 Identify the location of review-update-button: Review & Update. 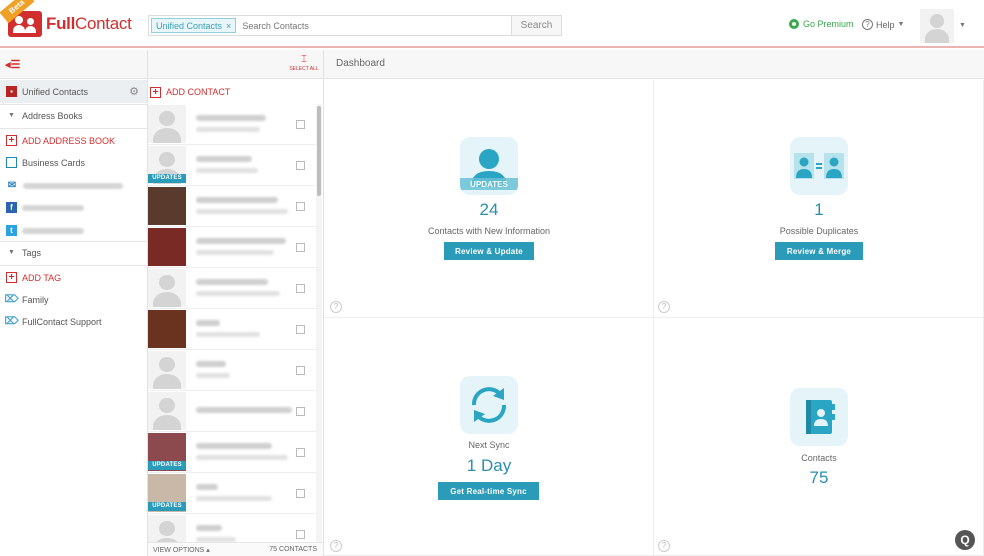
(489, 251).